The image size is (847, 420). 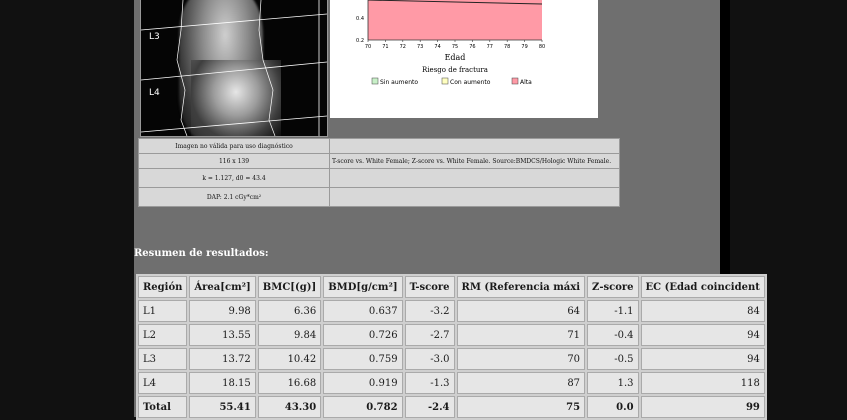 I want to click on info-dap: DAP: 2.1 cGy*cm², so click(x=234, y=197).